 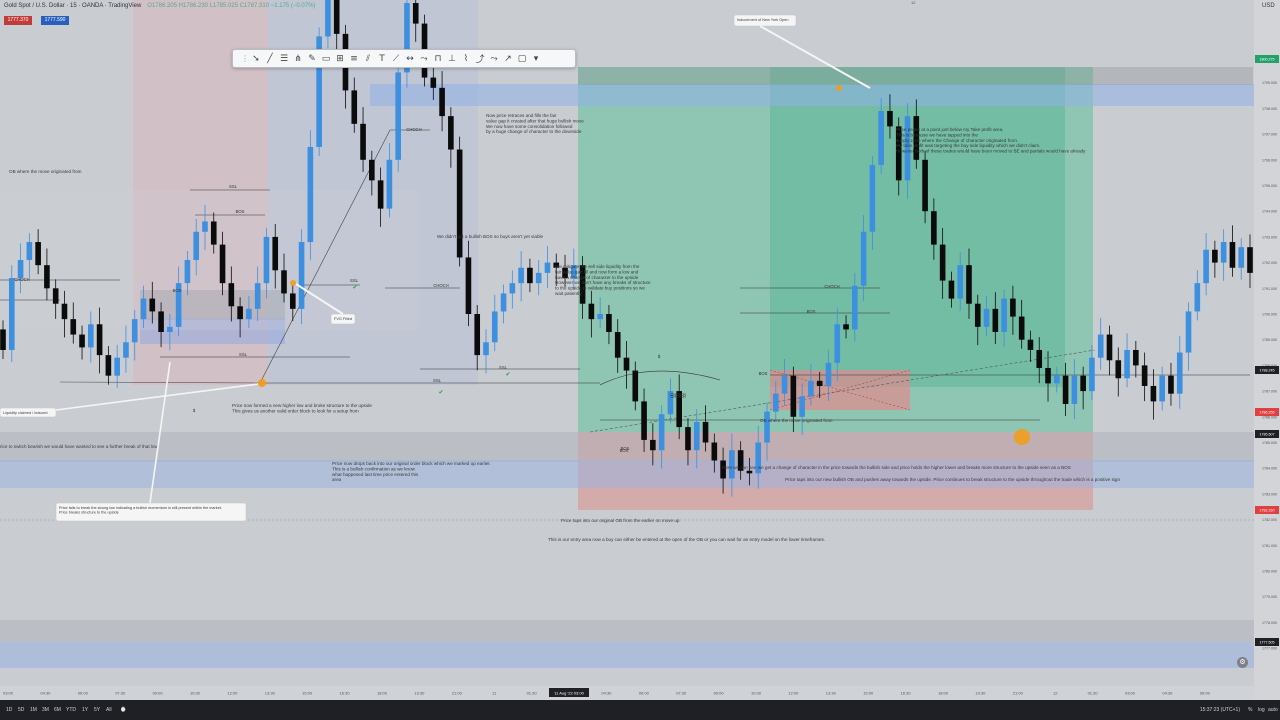 I want to click on position-icon: ⊥, so click(x=452, y=59).